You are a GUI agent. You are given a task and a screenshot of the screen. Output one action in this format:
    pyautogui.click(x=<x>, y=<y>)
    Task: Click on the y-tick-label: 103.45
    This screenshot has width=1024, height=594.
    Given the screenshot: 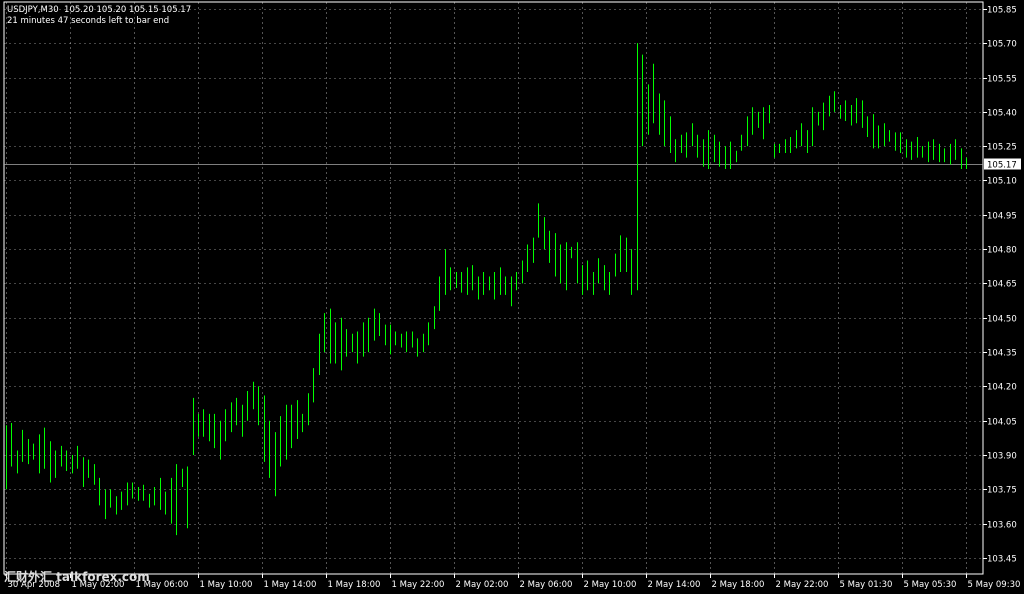 What is the action you would take?
    pyautogui.click(x=1002, y=560)
    